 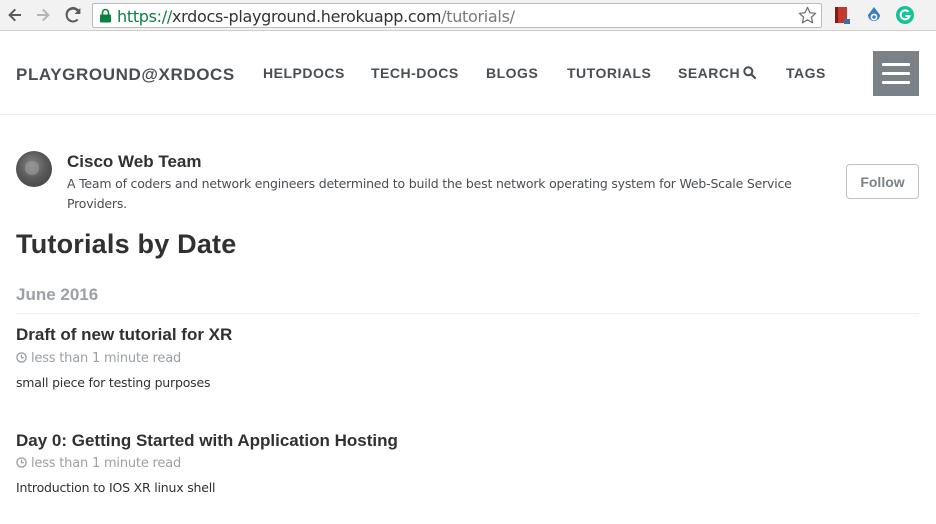 I want to click on arrow-left-icon, so click(x=14, y=15).